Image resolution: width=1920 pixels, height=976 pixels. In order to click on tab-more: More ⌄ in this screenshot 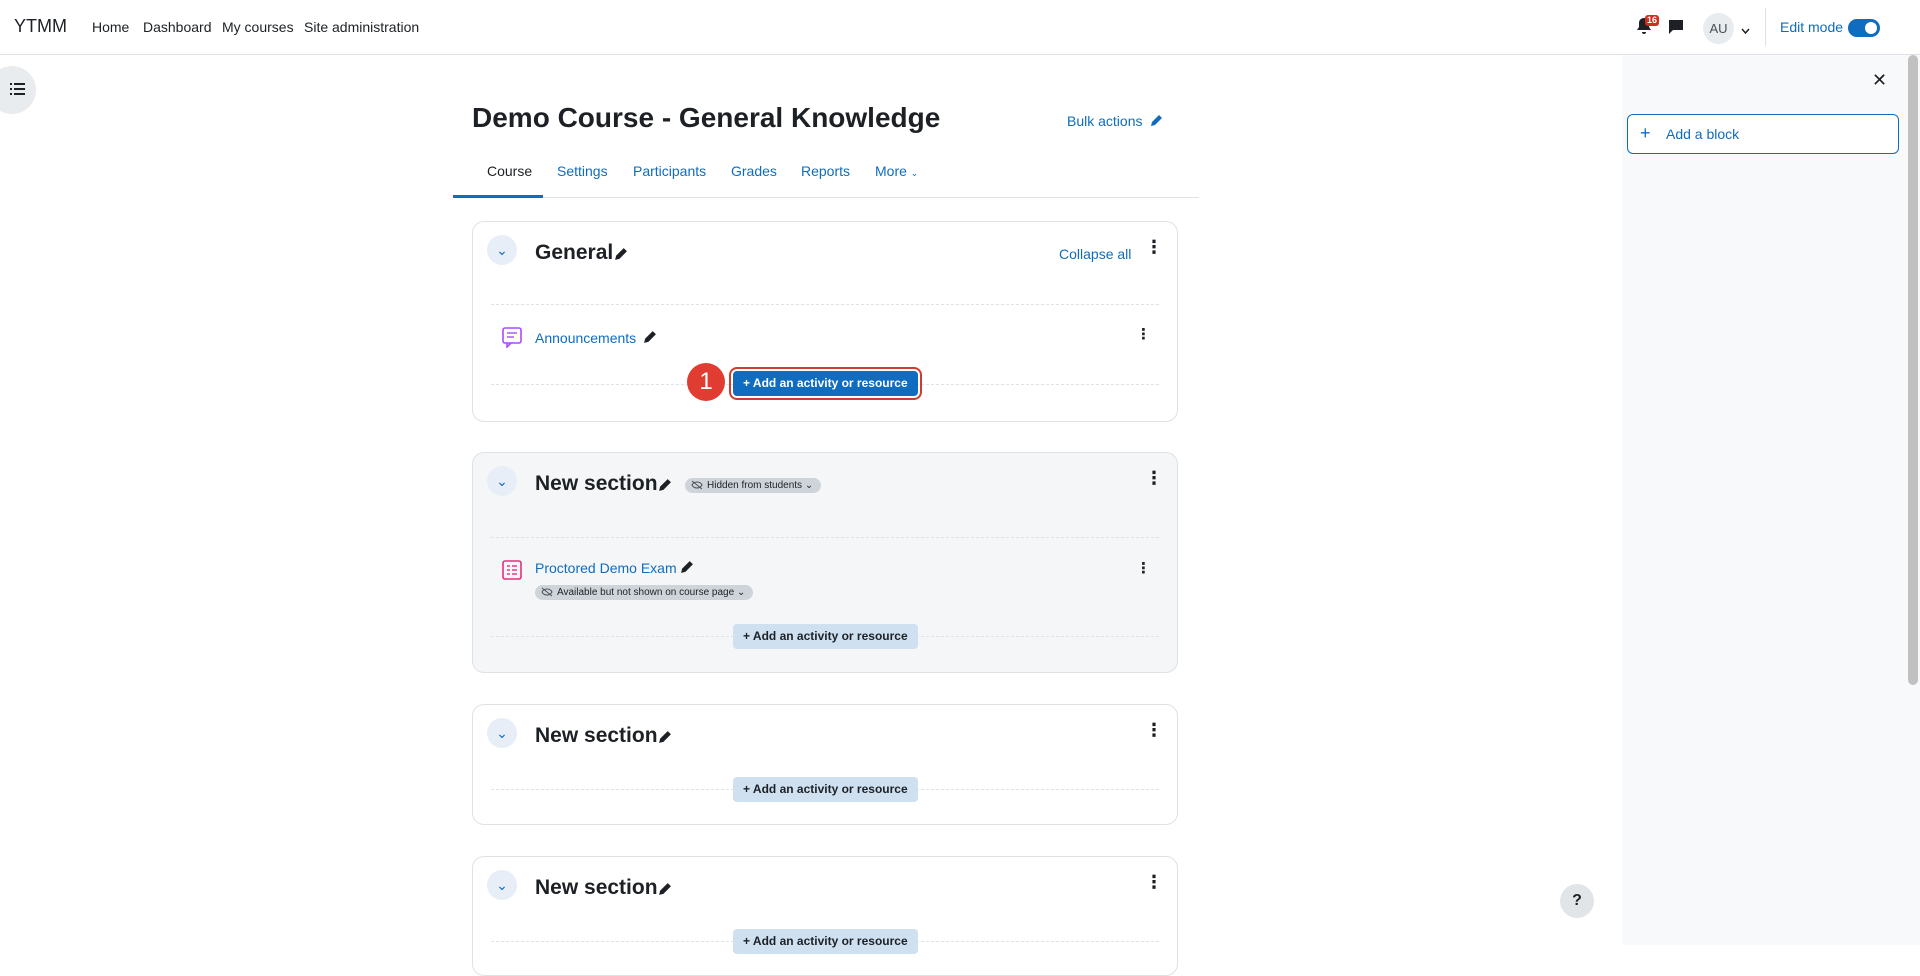, I will do `click(896, 171)`.